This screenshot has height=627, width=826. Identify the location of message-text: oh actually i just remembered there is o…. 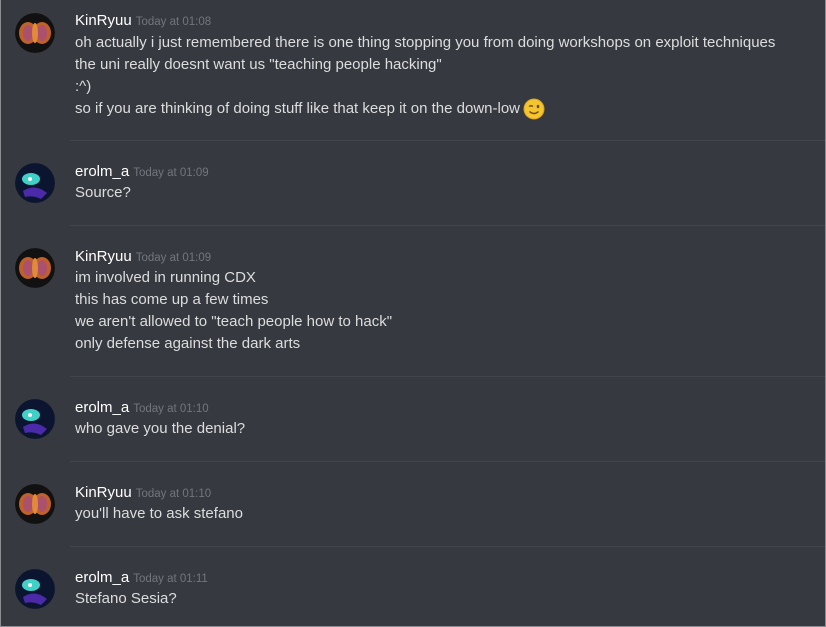
(425, 42).